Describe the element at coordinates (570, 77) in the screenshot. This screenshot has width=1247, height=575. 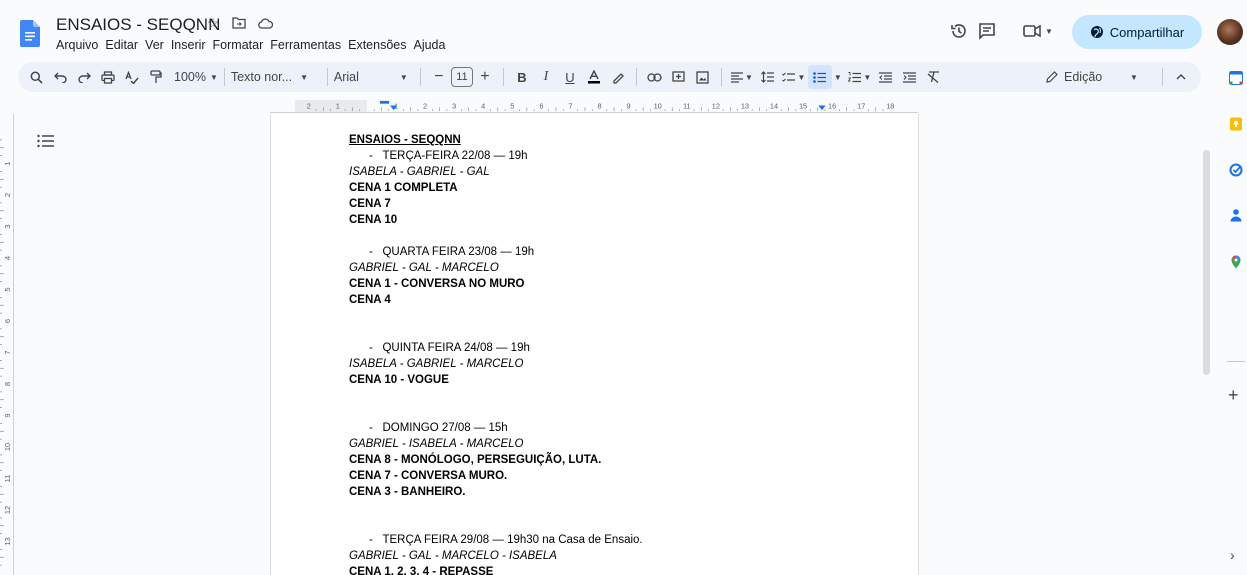
I see `underline-icon: U` at that location.